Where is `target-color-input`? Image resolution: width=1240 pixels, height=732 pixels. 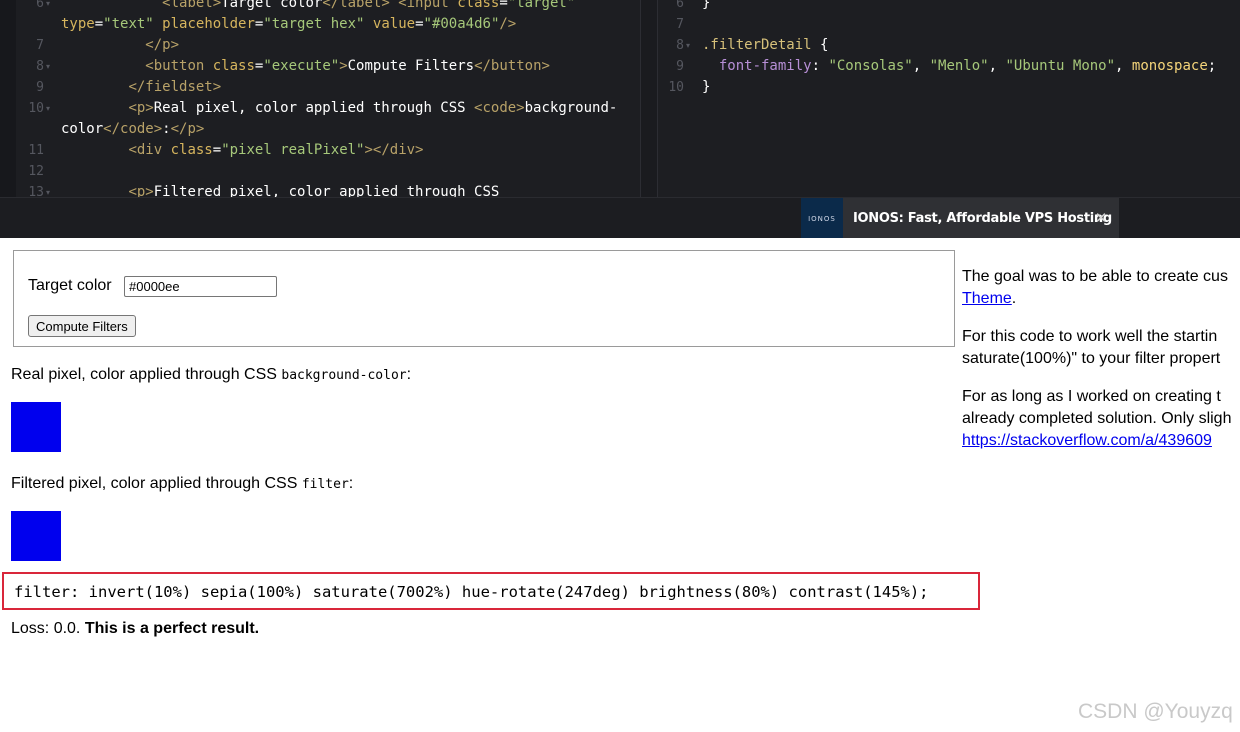
target-color-input is located at coordinates (200, 286).